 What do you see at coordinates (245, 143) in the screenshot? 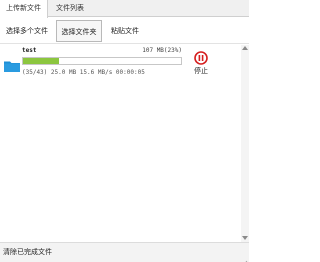
I see `vertical-scrollbar` at bounding box center [245, 143].